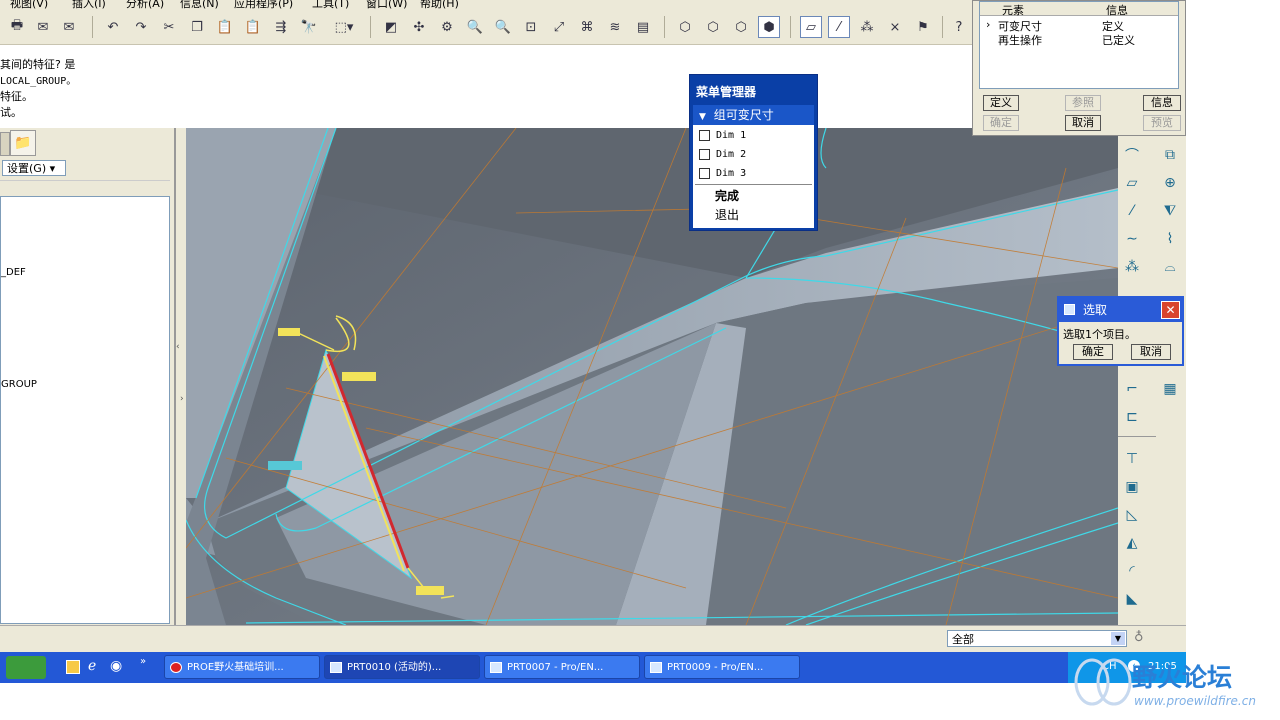 The width and height of the screenshot is (1280, 720). I want to click on copy-feature-icon: ⧉, so click(1170, 155).